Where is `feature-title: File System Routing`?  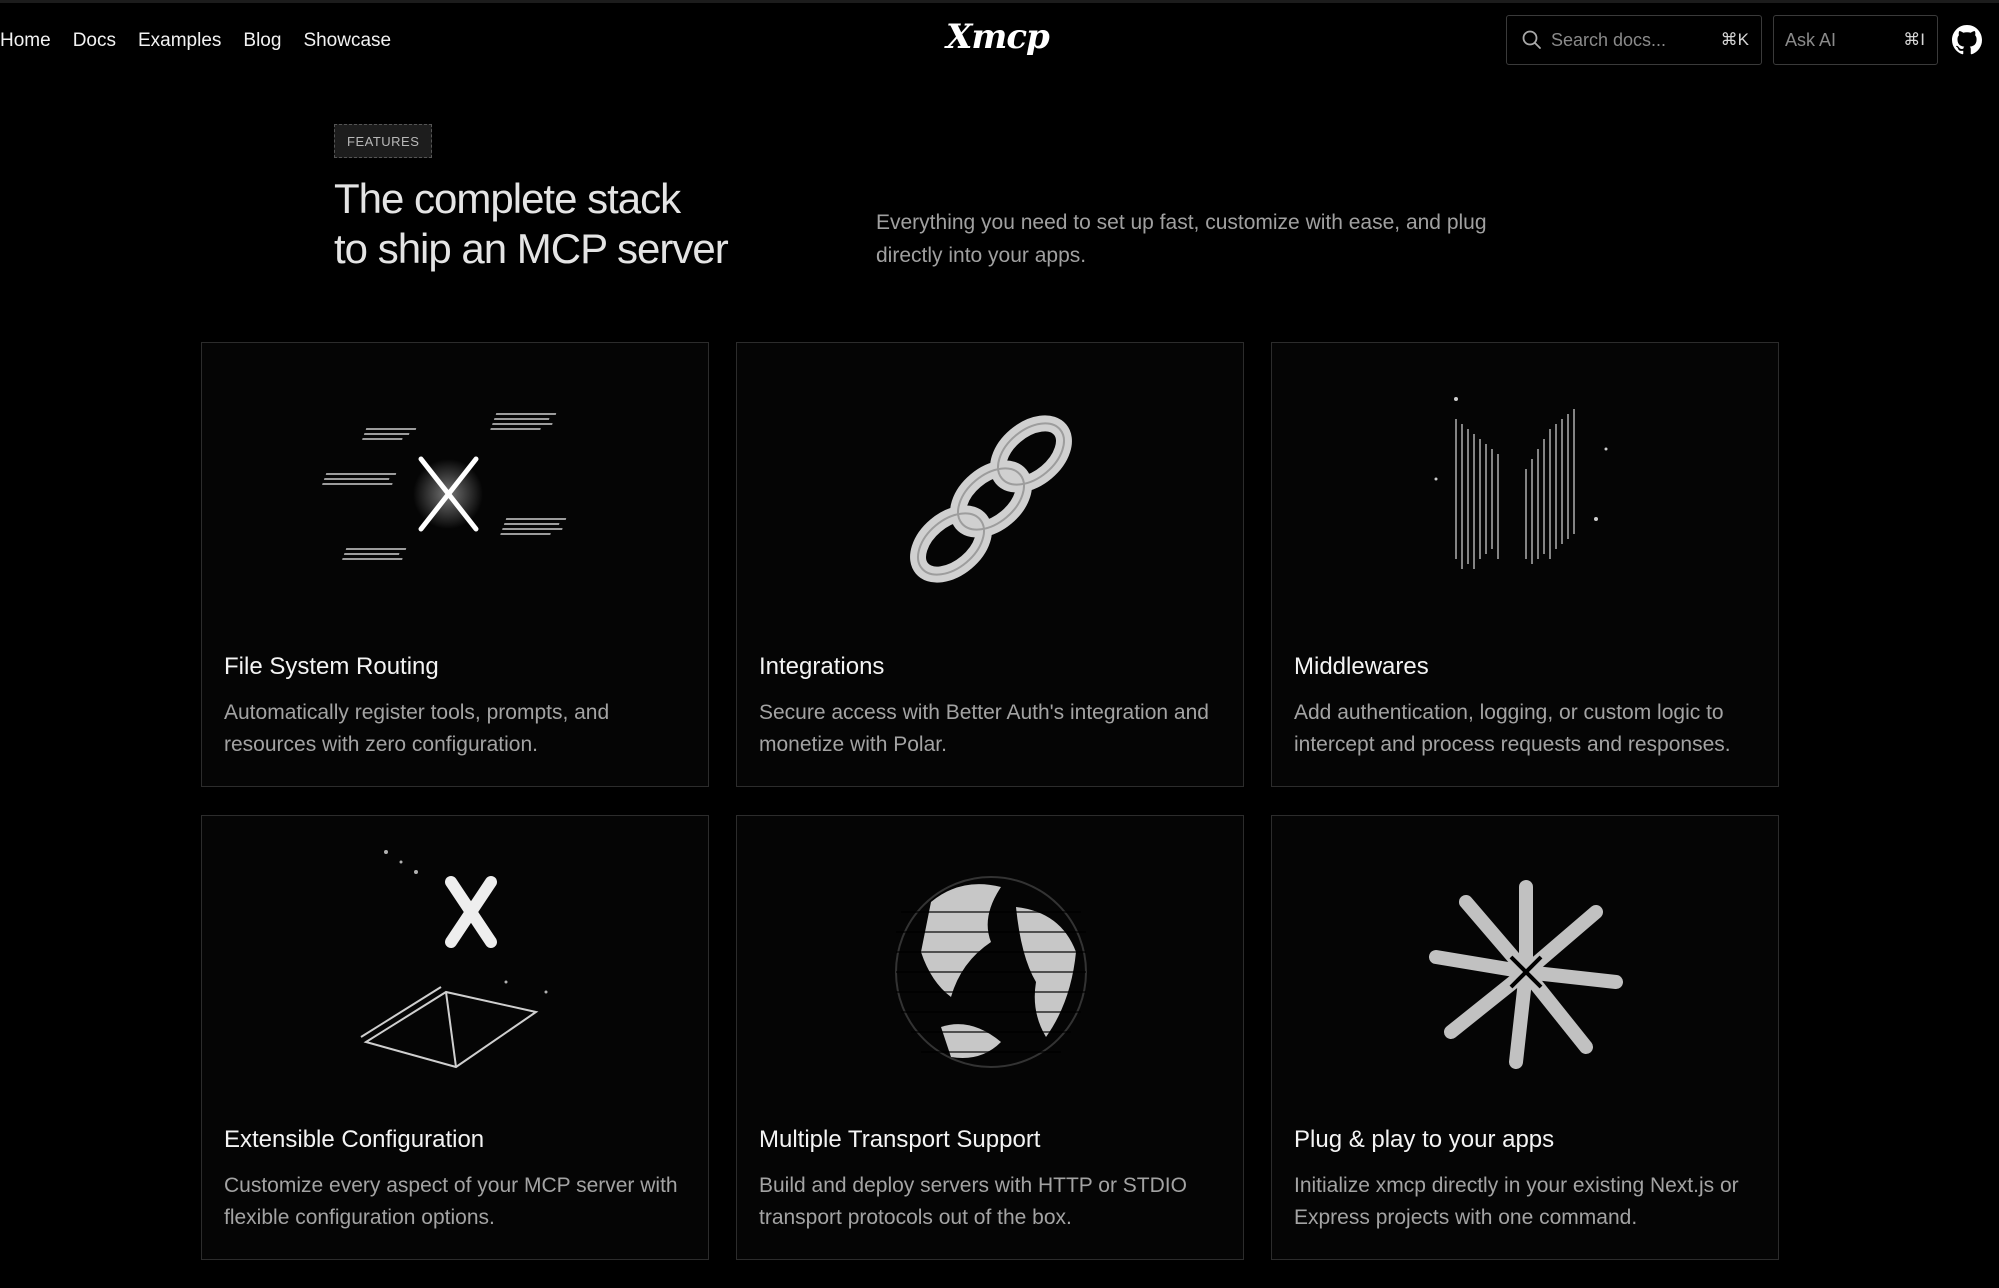 feature-title: File System Routing is located at coordinates (331, 666).